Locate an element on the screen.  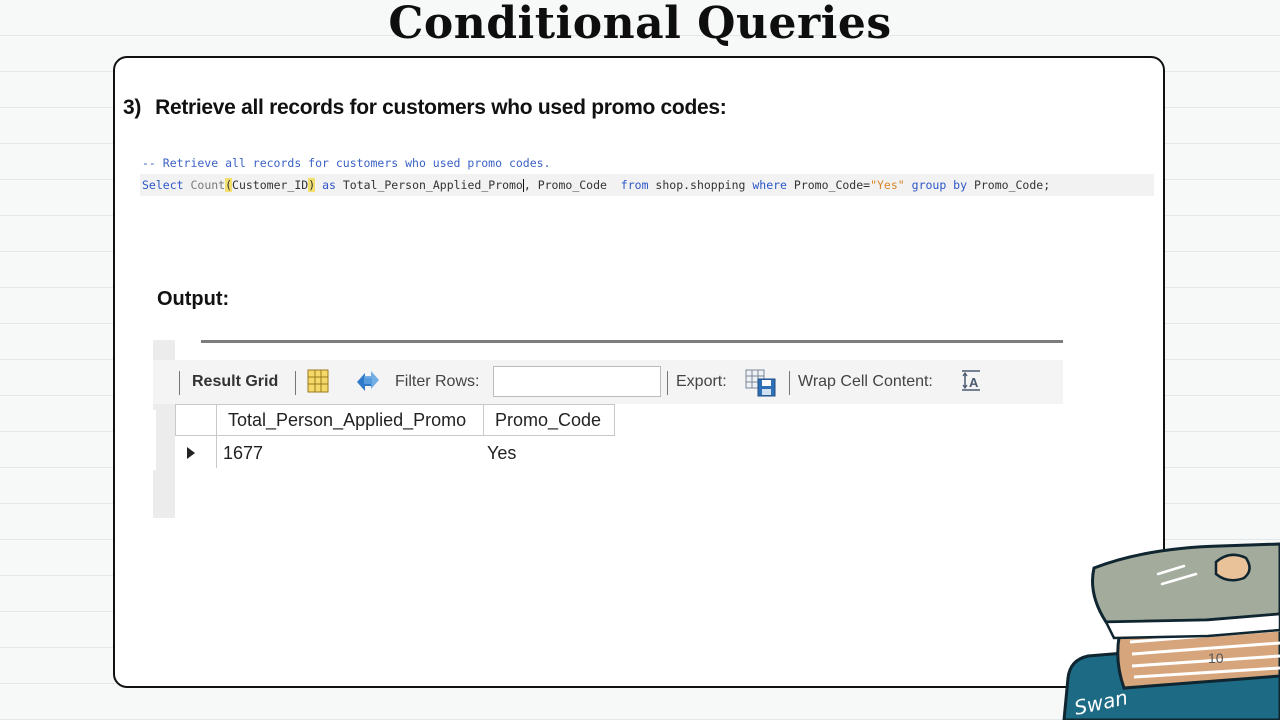
table-name: shop.shopping is located at coordinates (700, 185).